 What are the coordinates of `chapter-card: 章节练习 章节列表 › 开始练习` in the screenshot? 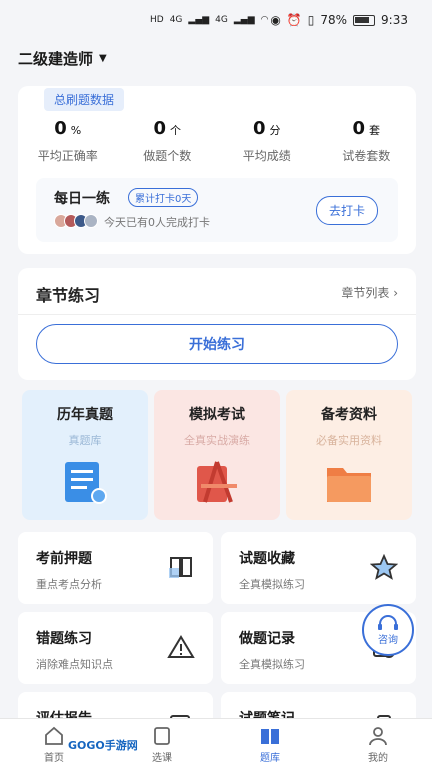 It's located at (217, 324).